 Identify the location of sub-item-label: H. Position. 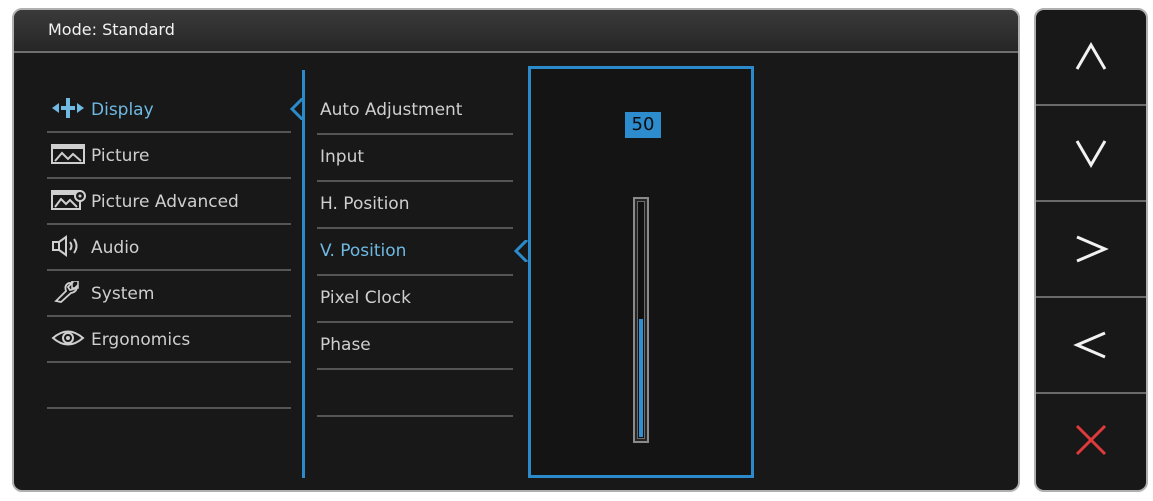
(365, 204).